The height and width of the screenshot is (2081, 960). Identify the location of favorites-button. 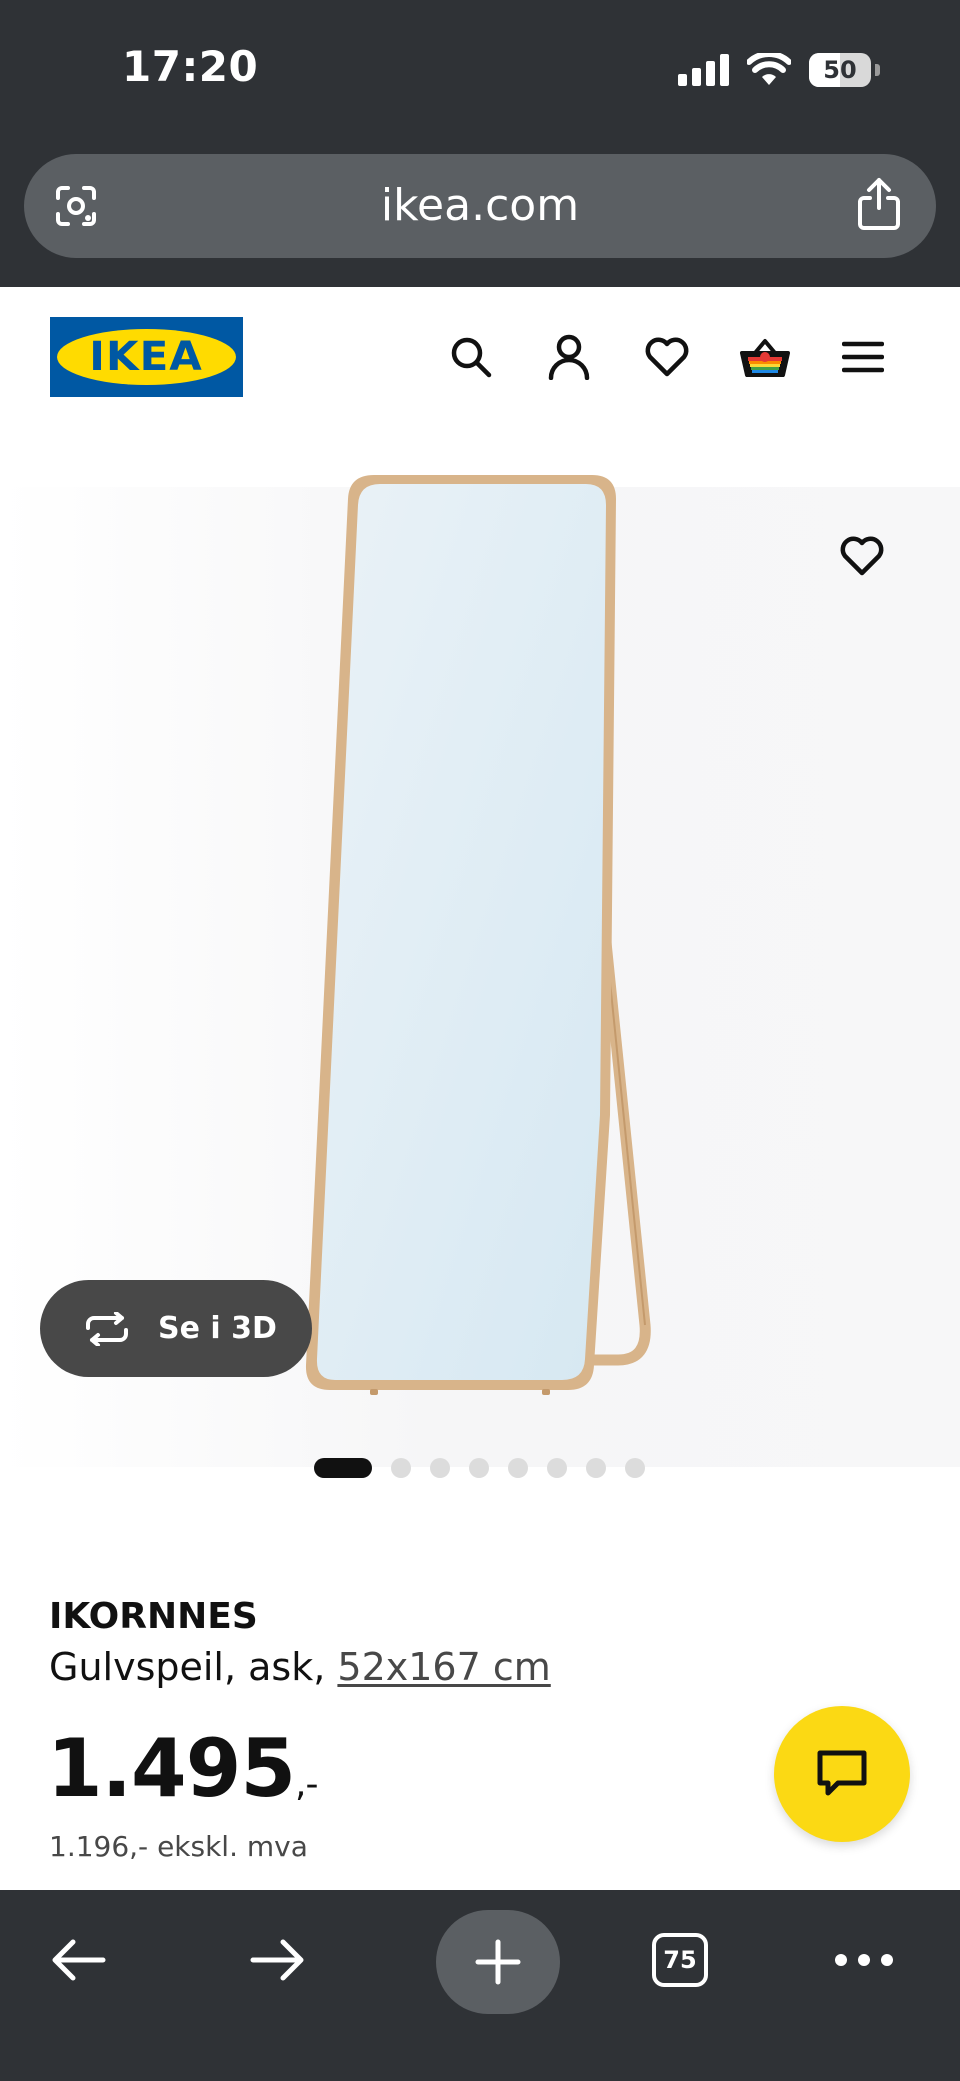
(667, 357).